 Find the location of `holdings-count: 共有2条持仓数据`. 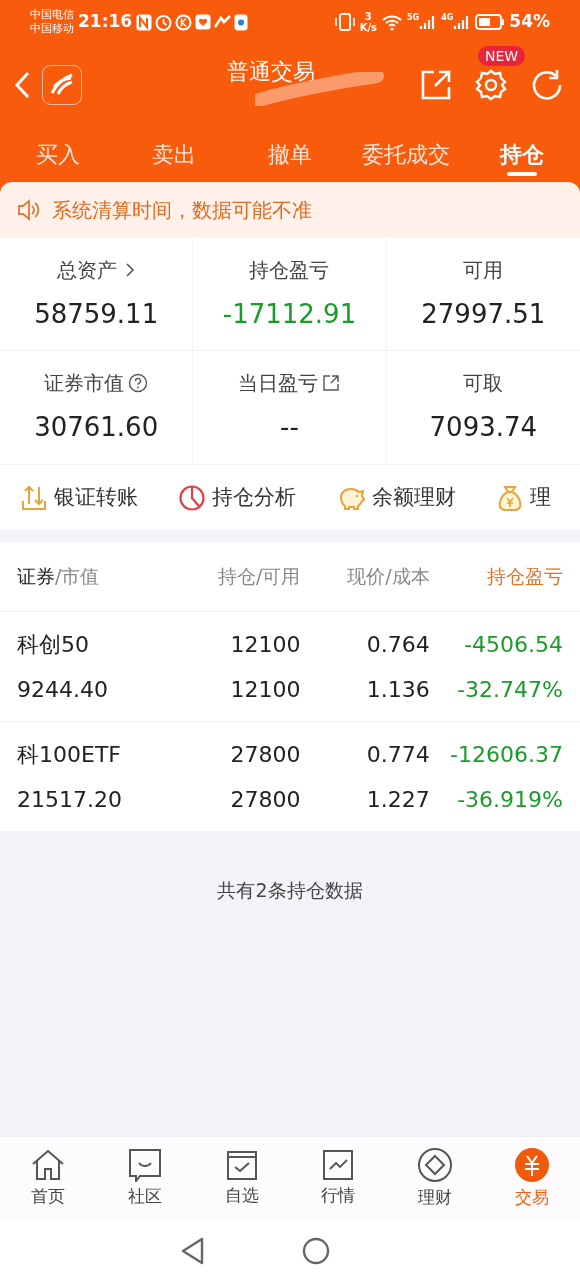

holdings-count: 共有2条持仓数据 is located at coordinates (290, 890).